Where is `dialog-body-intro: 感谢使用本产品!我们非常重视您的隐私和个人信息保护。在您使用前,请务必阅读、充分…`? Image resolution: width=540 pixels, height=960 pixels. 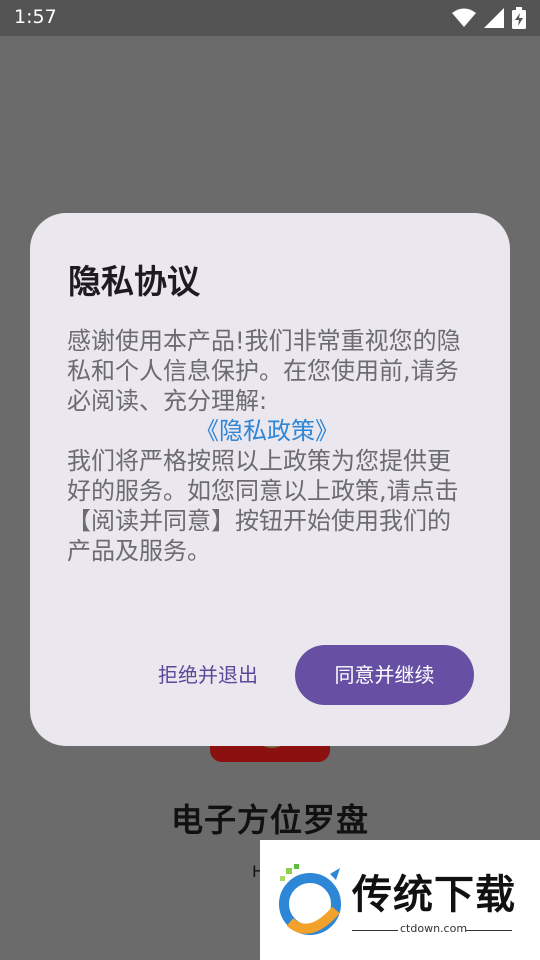 dialog-body-intro: 感谢使用本产品!我们非常重视您的隐私和个人信息保护。在您使用前,请务必阅读、充分… is located at coordinates (264, 371).